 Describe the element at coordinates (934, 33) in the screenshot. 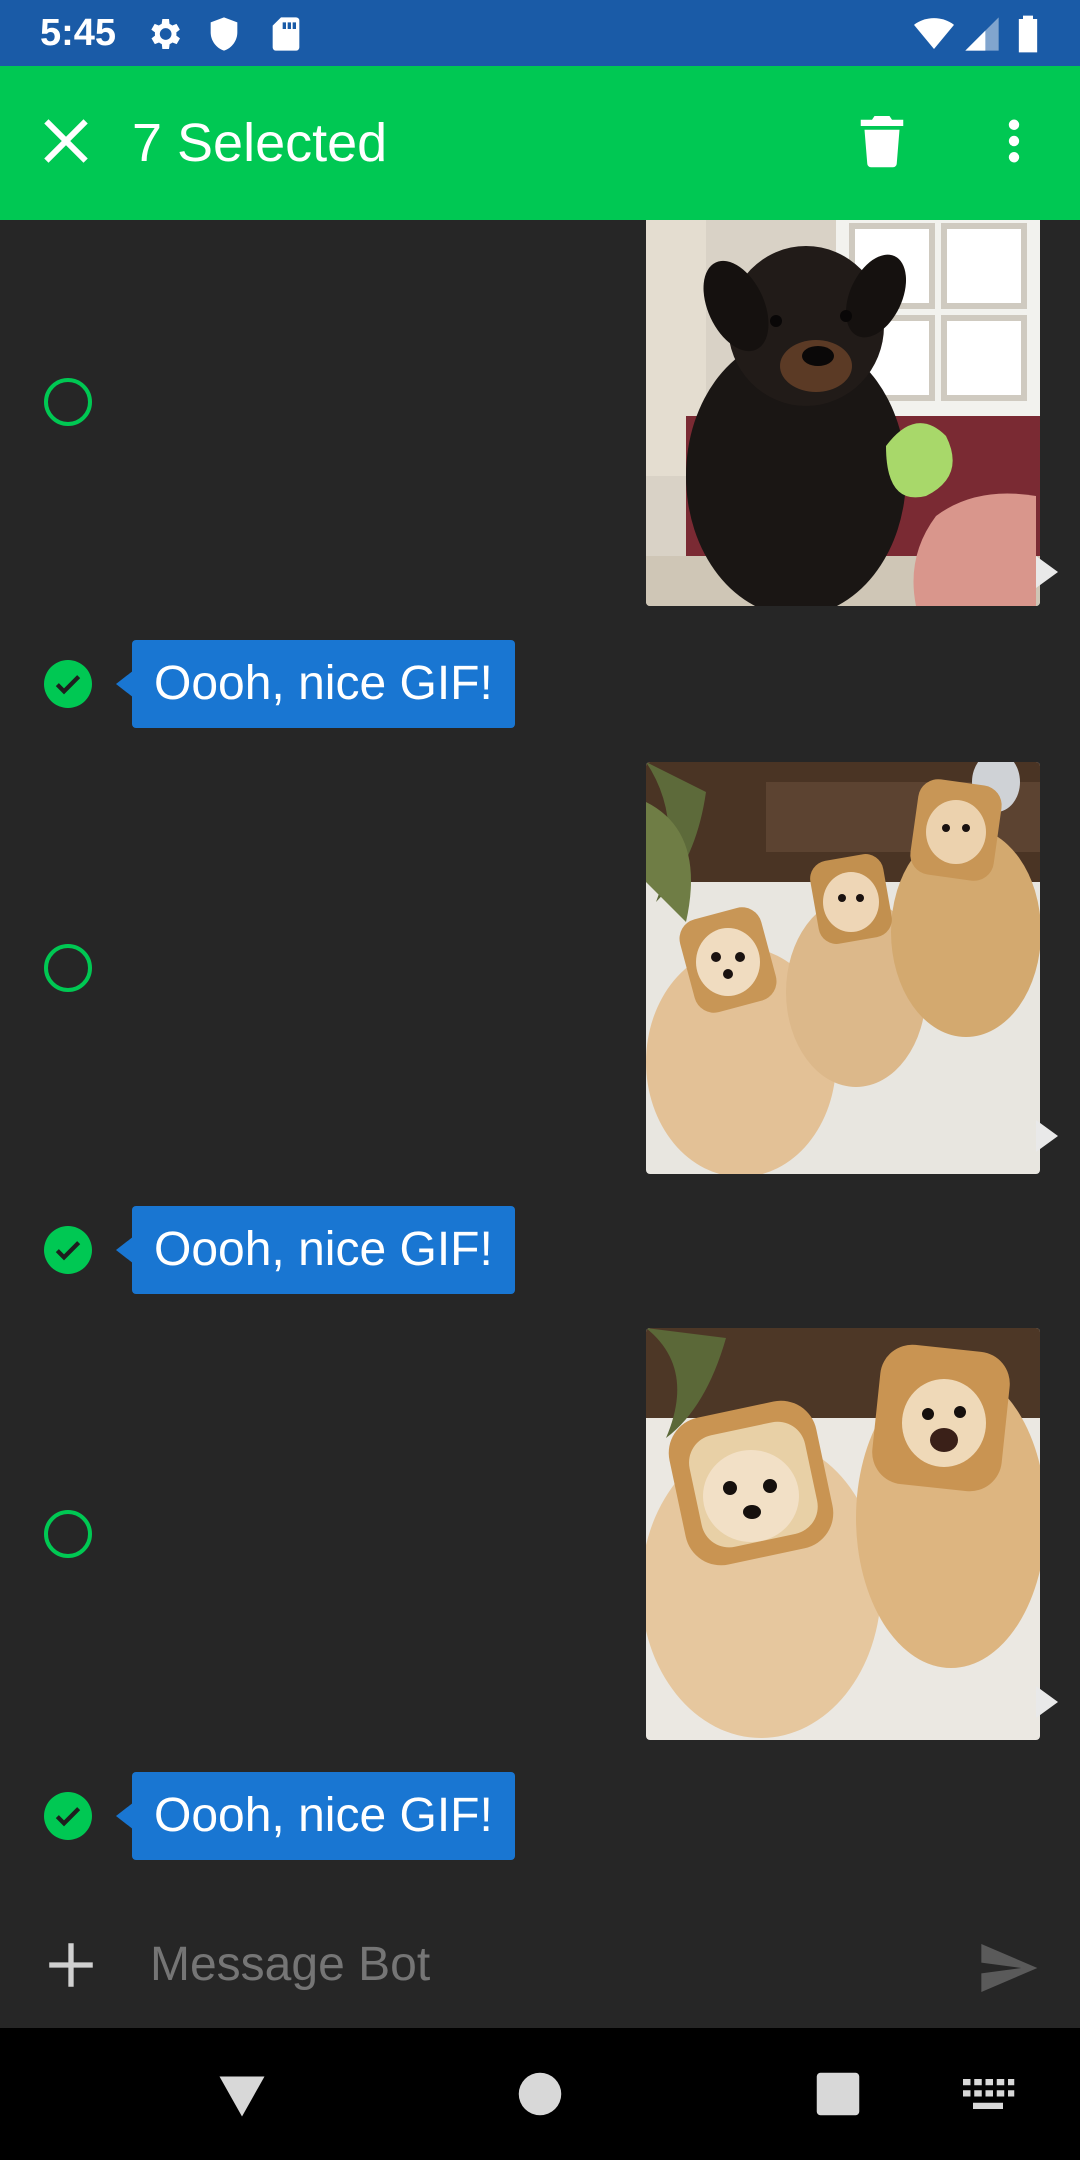

I see `wifi-icon` at that location.